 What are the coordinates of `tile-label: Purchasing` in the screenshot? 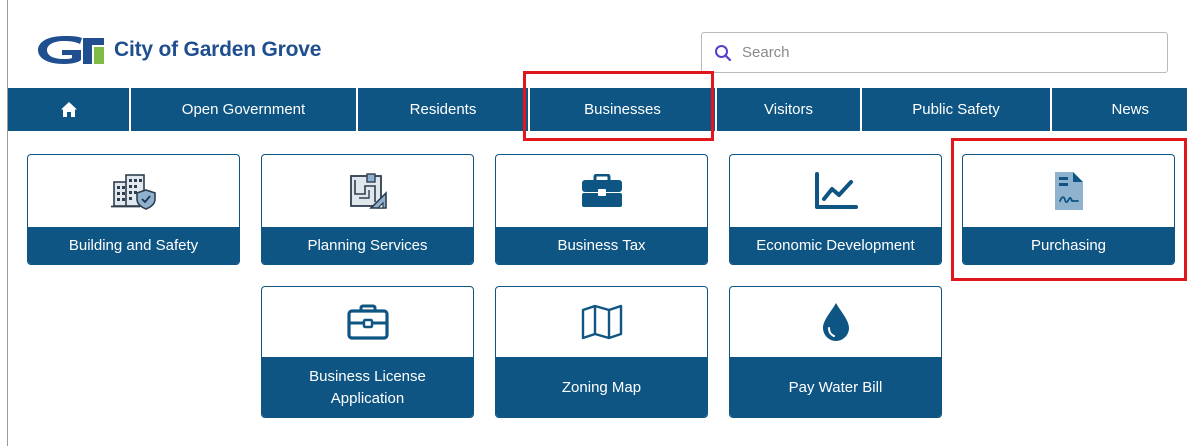 It's located at (1068, 245).